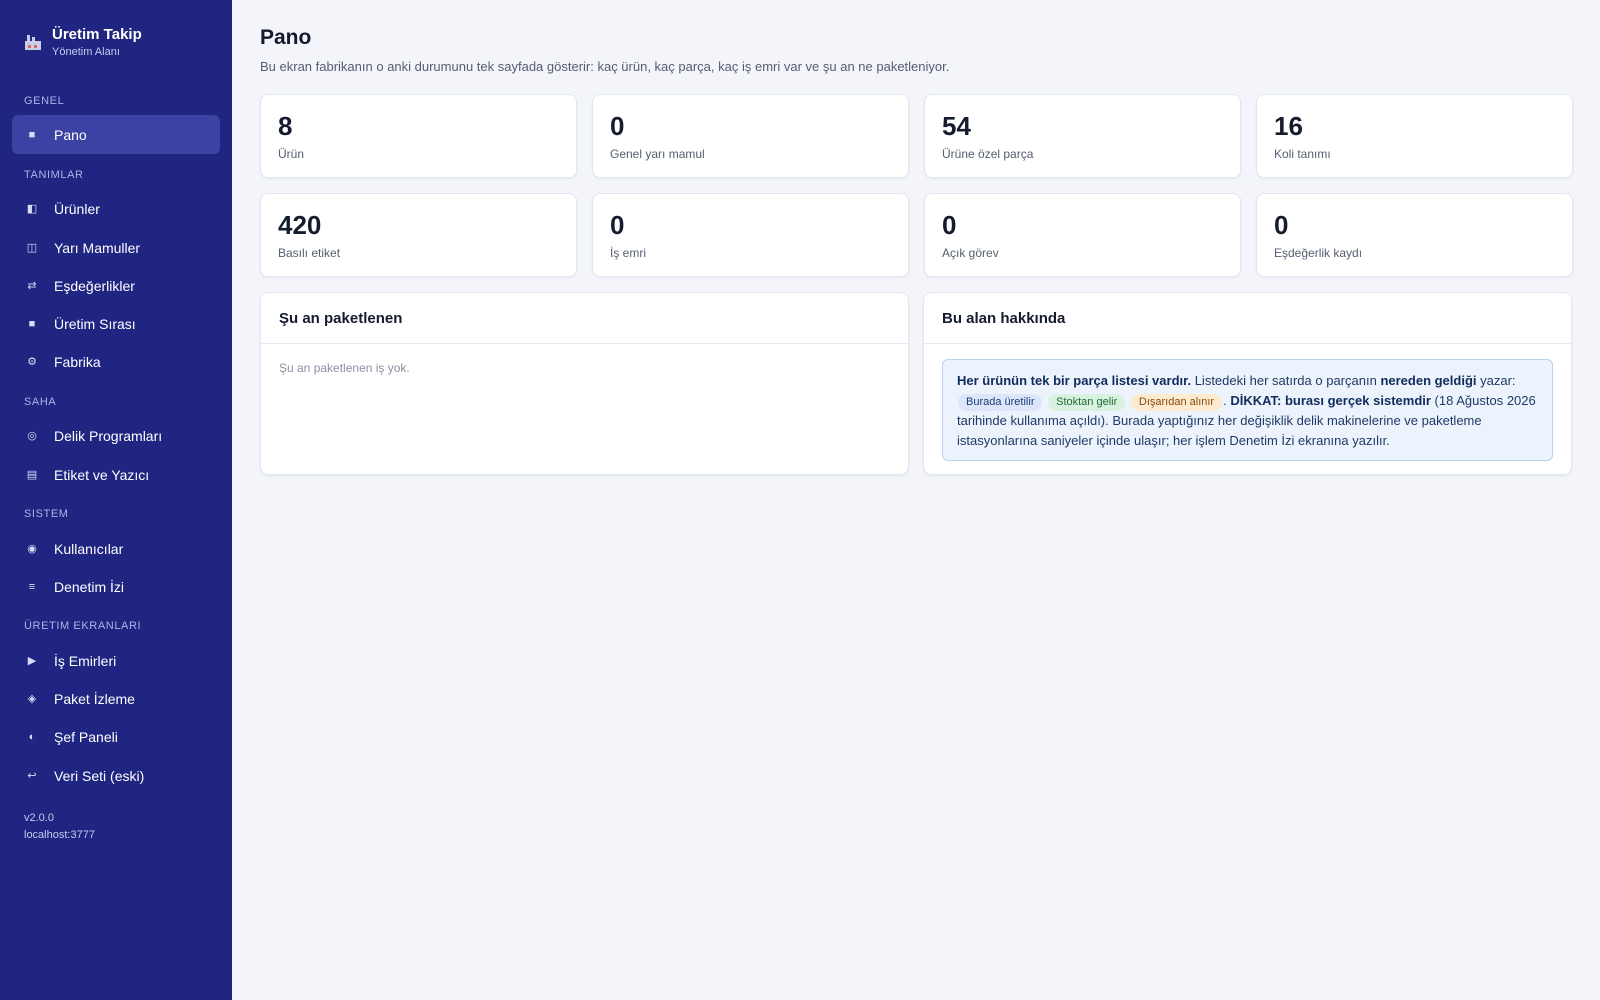 The height and width of the screenshot is (1000, 1600). What do you see at coordinates (1087, 402) in the screenshot?
I see `source-badge-stock: Stoktan gelir` at bounding box center [1087, 402].